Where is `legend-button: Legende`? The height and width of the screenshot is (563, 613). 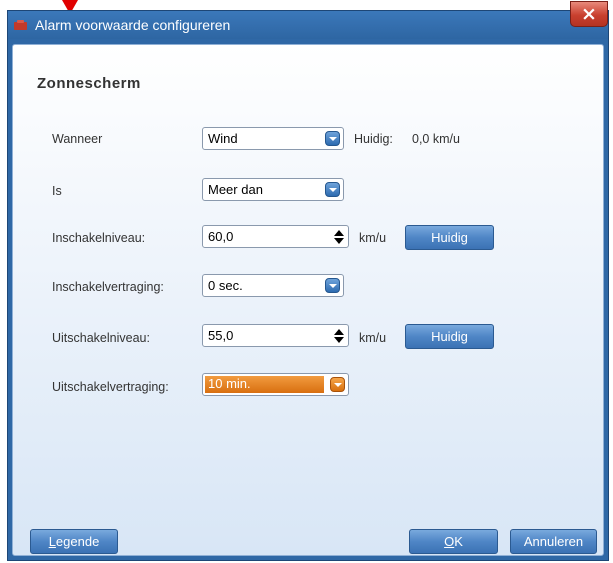
legend-button: Legende is located at coordinates (74, 541).